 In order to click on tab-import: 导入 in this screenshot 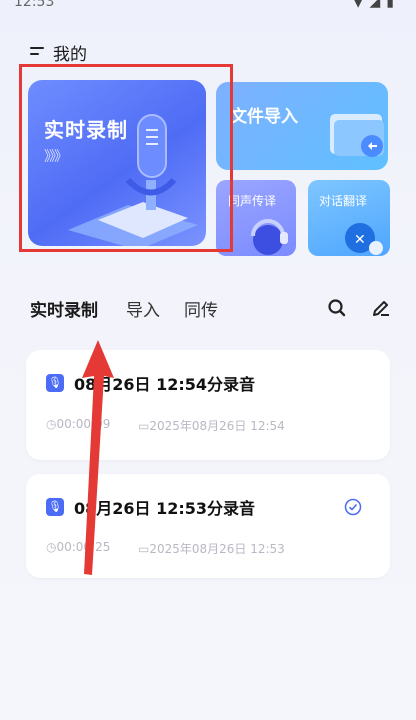, I will do `click(143, 308)`.